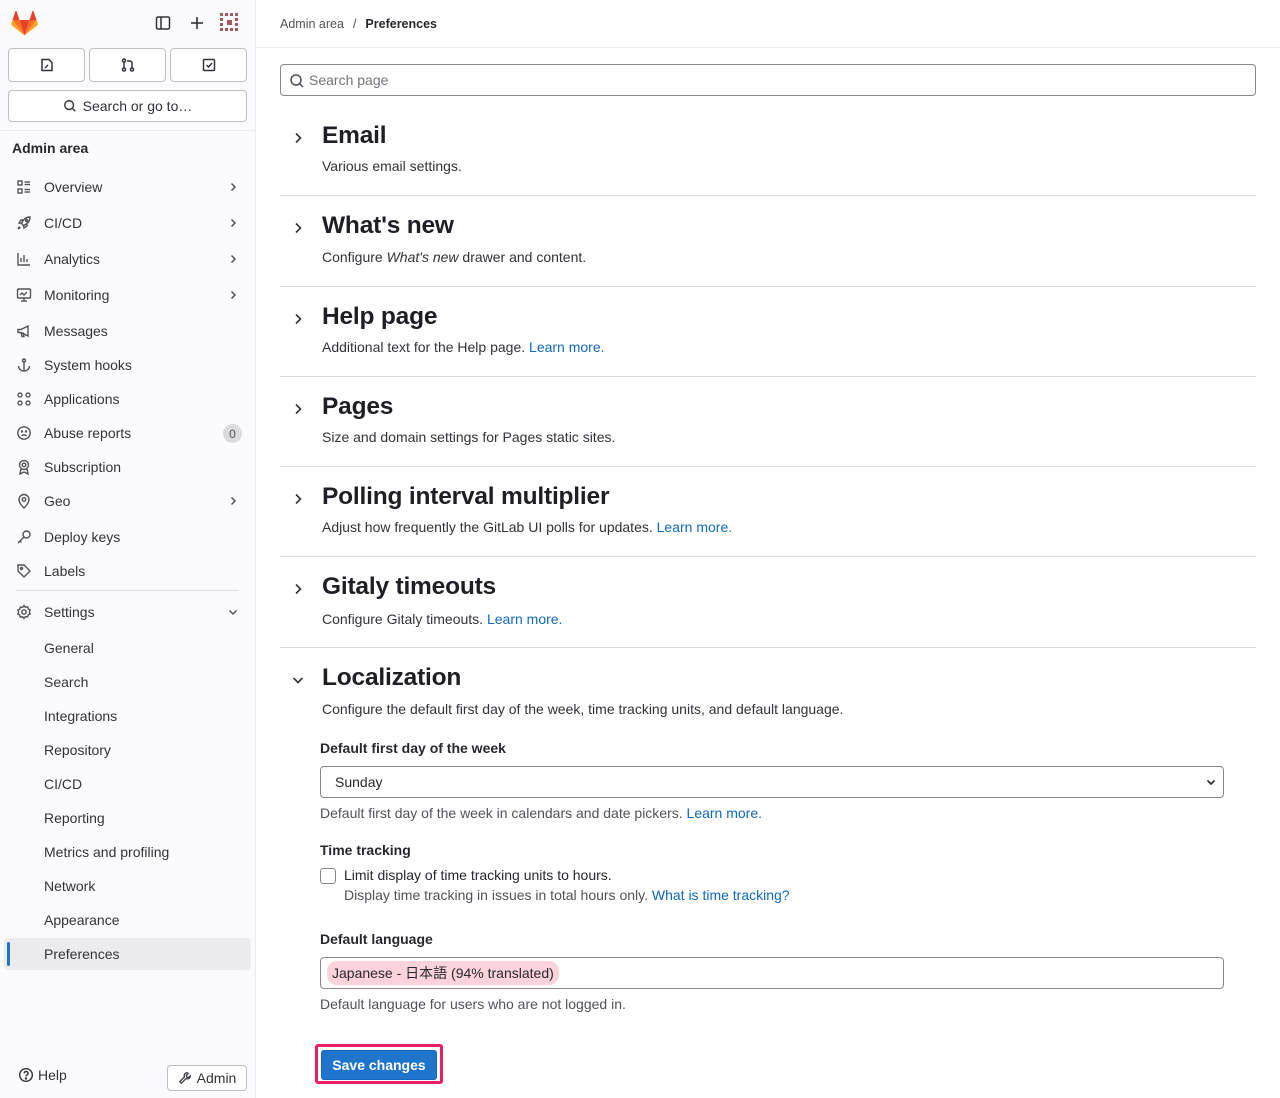  I want to click on section-title: Help page, so click(379, 317).